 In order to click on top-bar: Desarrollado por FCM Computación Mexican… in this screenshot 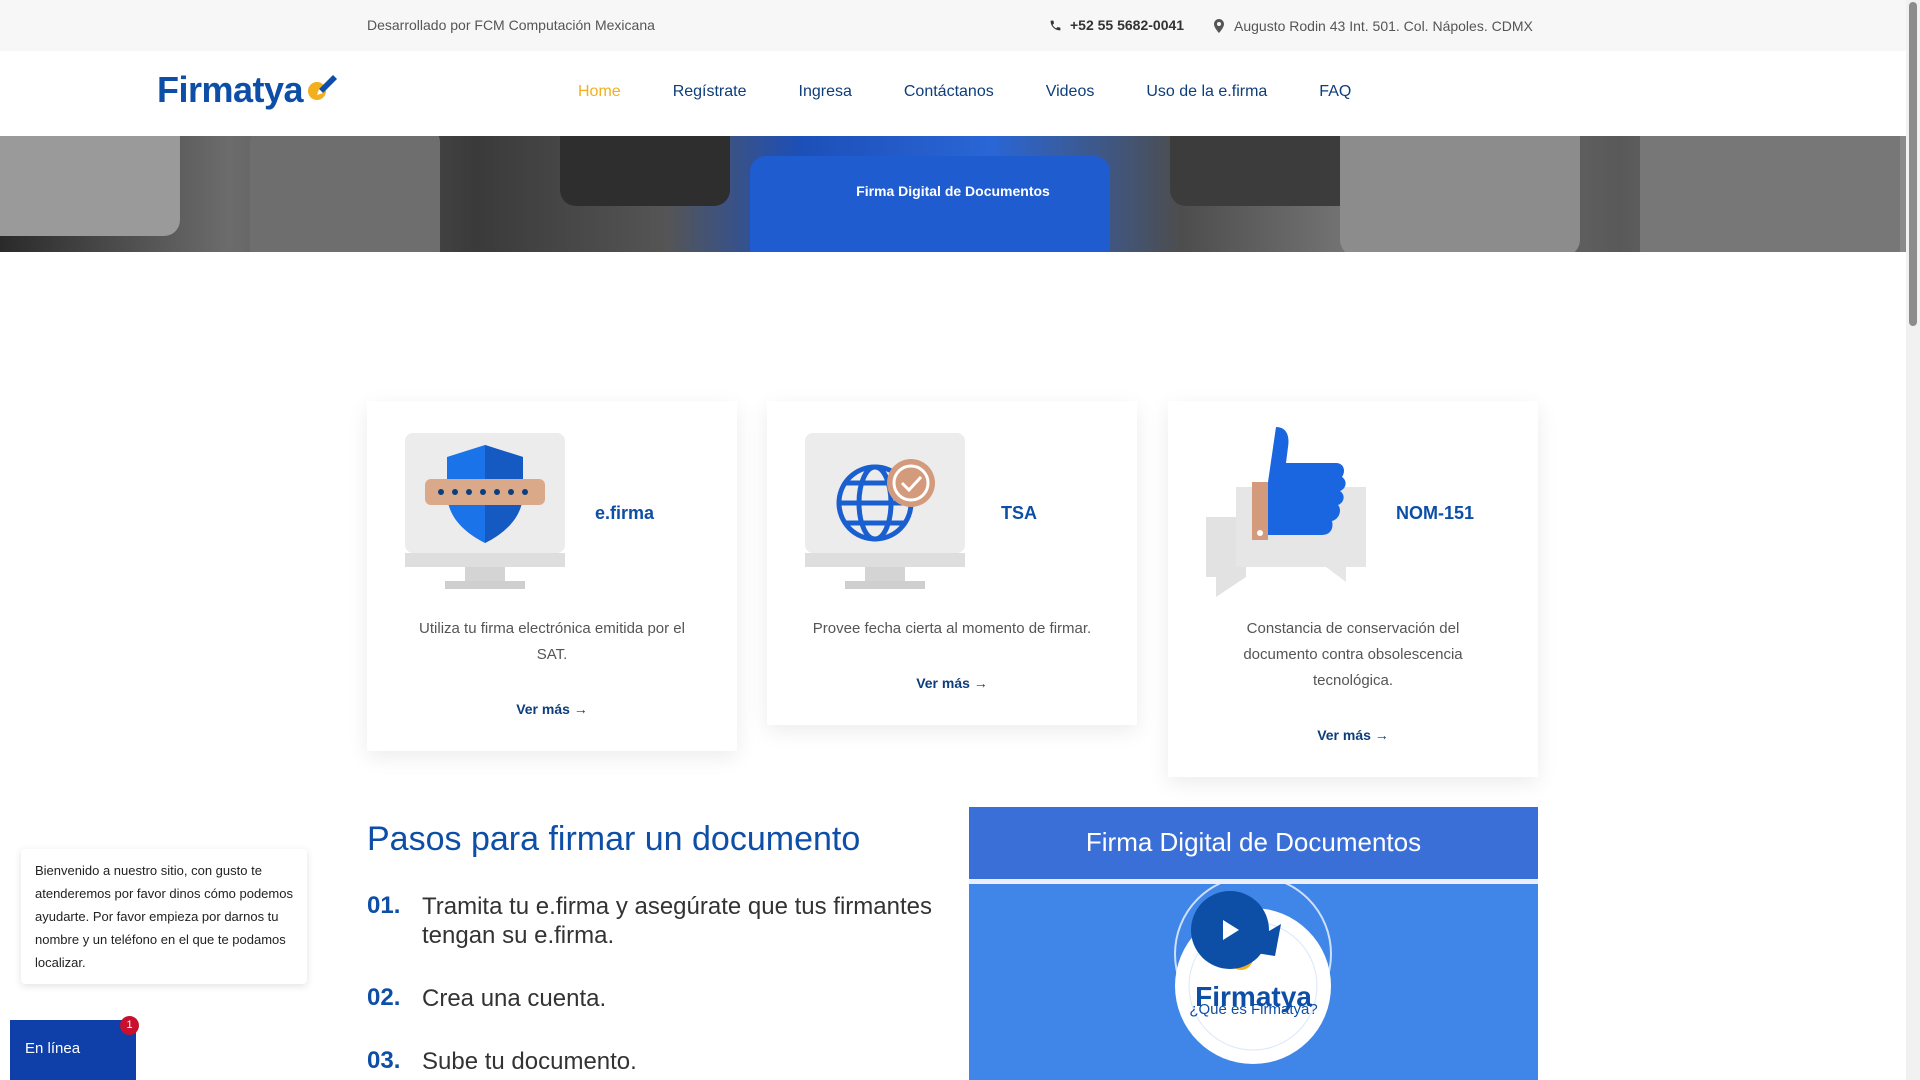, I will do `click(953, 25)`.